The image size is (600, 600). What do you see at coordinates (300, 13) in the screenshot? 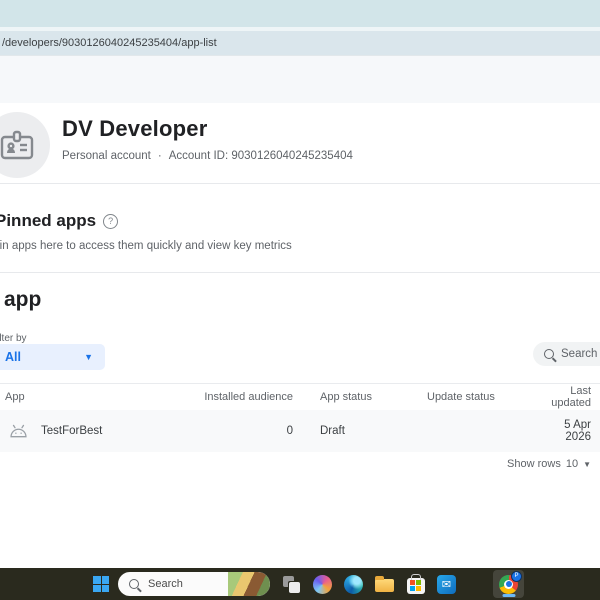
I see `browser-tab-strip` at bounding box center [300, 13].